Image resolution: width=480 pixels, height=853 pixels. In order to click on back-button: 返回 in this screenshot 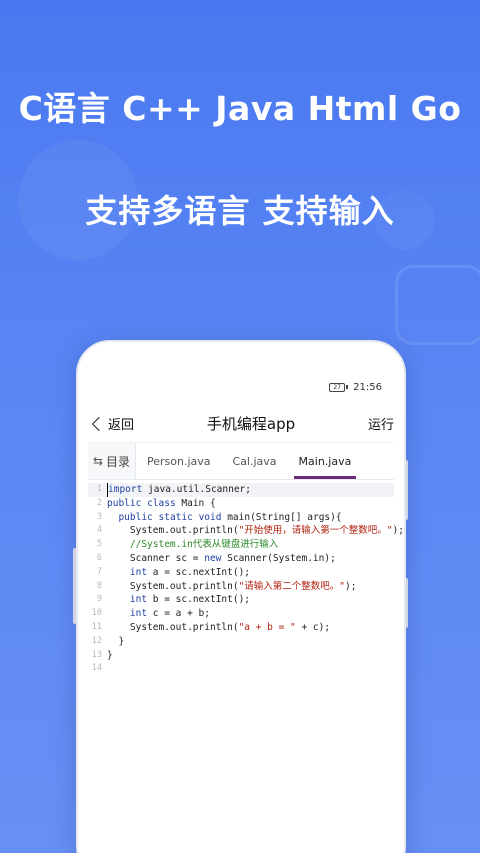, I will do `click(113, 423)`.